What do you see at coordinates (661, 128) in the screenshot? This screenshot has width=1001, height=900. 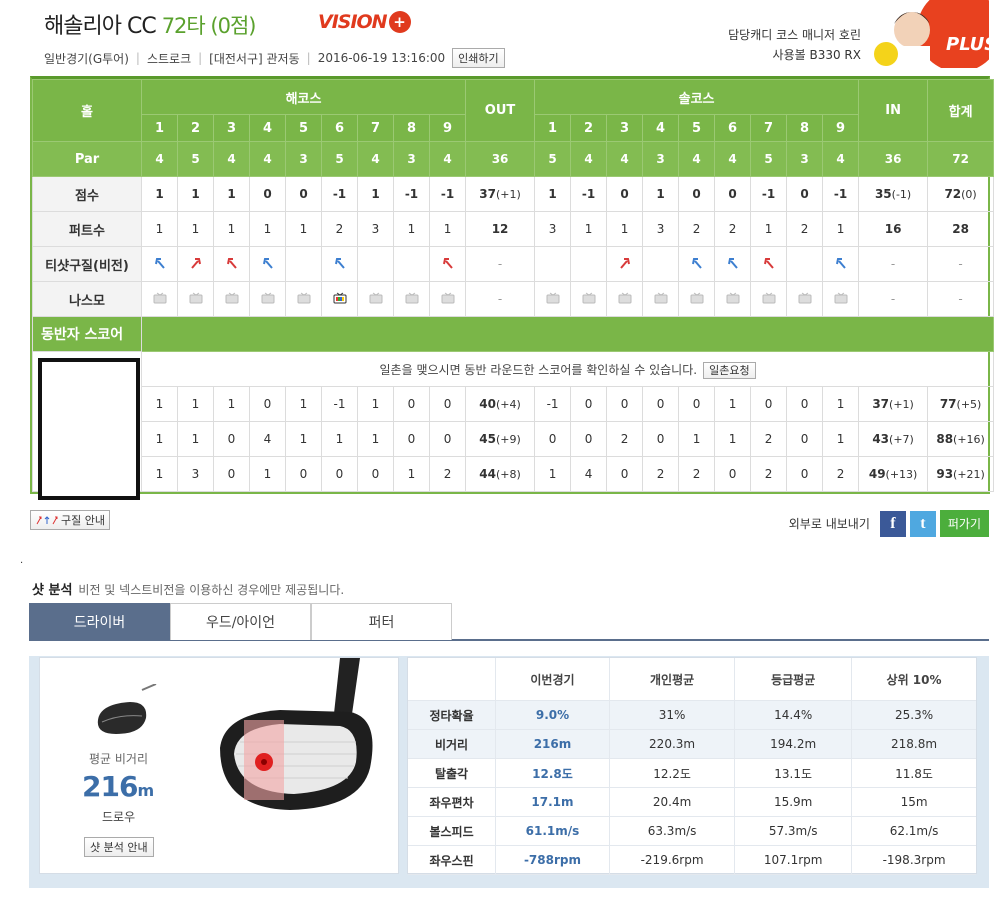 I see `hole-number: 4` at bounding box center [661, 128].